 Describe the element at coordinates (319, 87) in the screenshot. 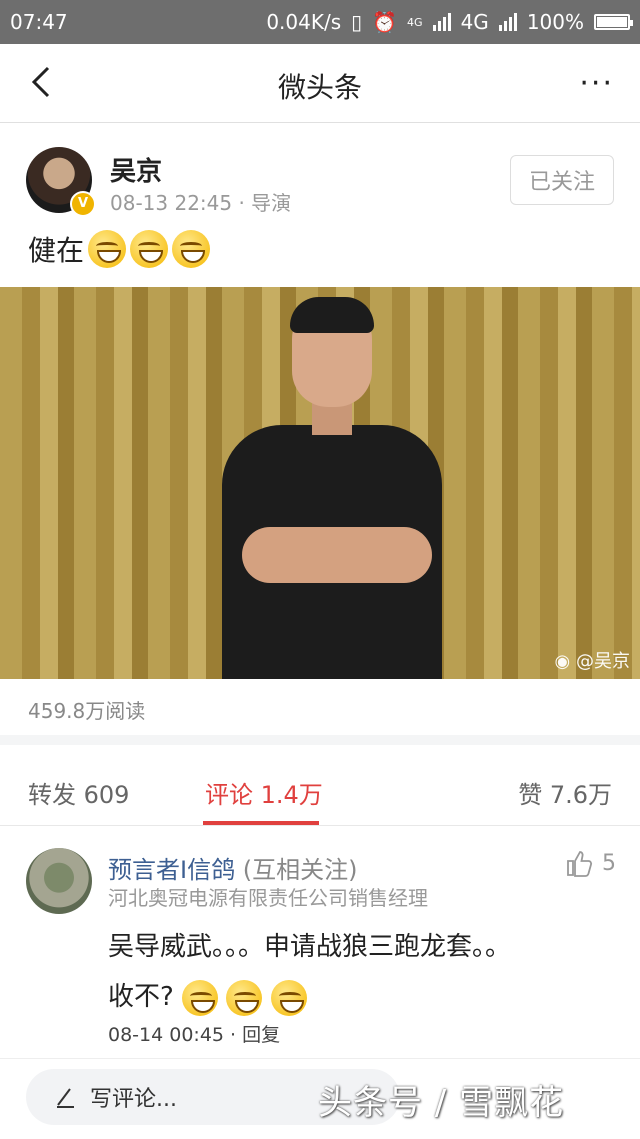

I see `page-title: 微头条` at that location.